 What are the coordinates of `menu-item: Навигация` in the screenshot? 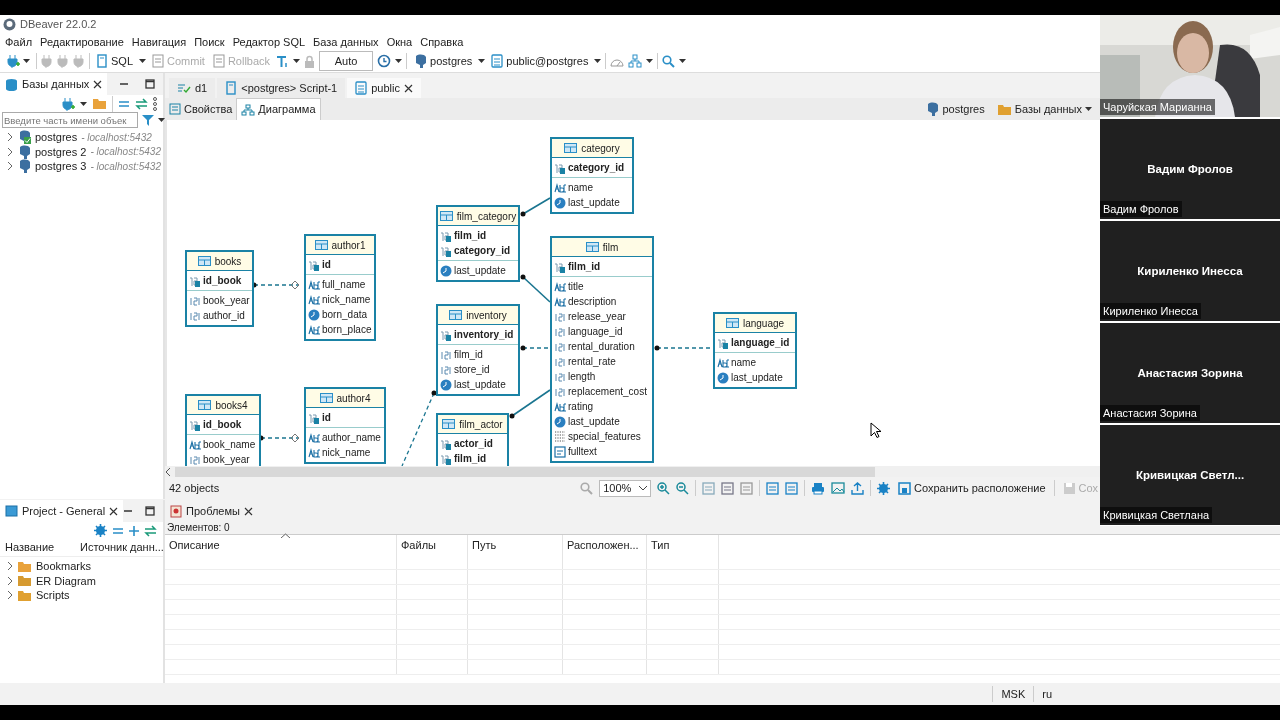 It's located at (159, 42).